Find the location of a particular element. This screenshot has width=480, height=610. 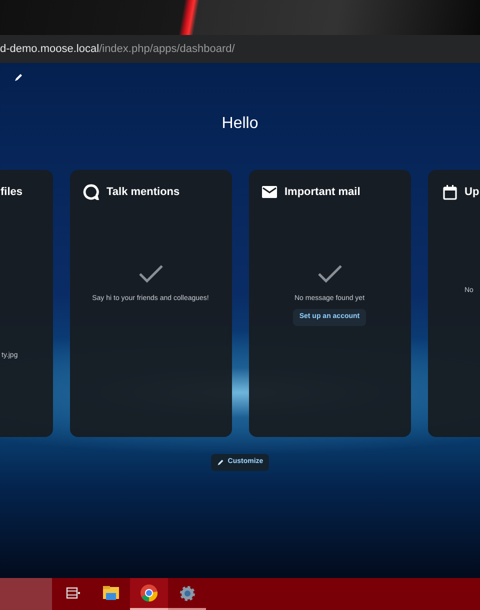

folder-icon is located at coordinates (111, 593).